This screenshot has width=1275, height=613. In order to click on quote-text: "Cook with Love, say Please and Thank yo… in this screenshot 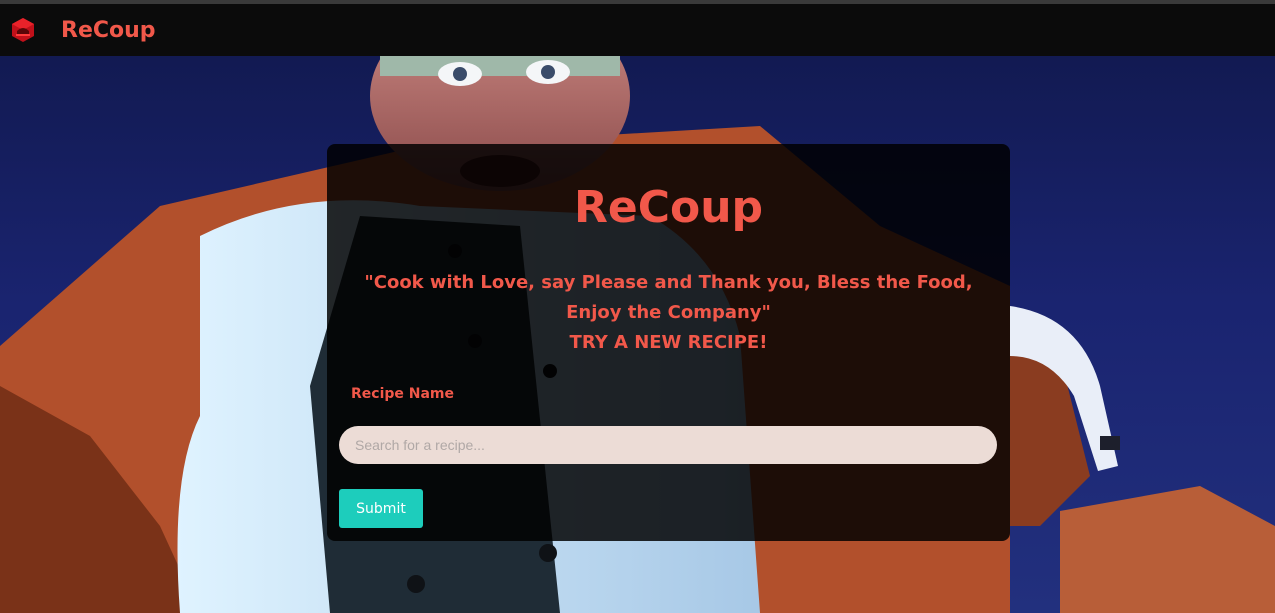, I will do `click(668, 297)`.